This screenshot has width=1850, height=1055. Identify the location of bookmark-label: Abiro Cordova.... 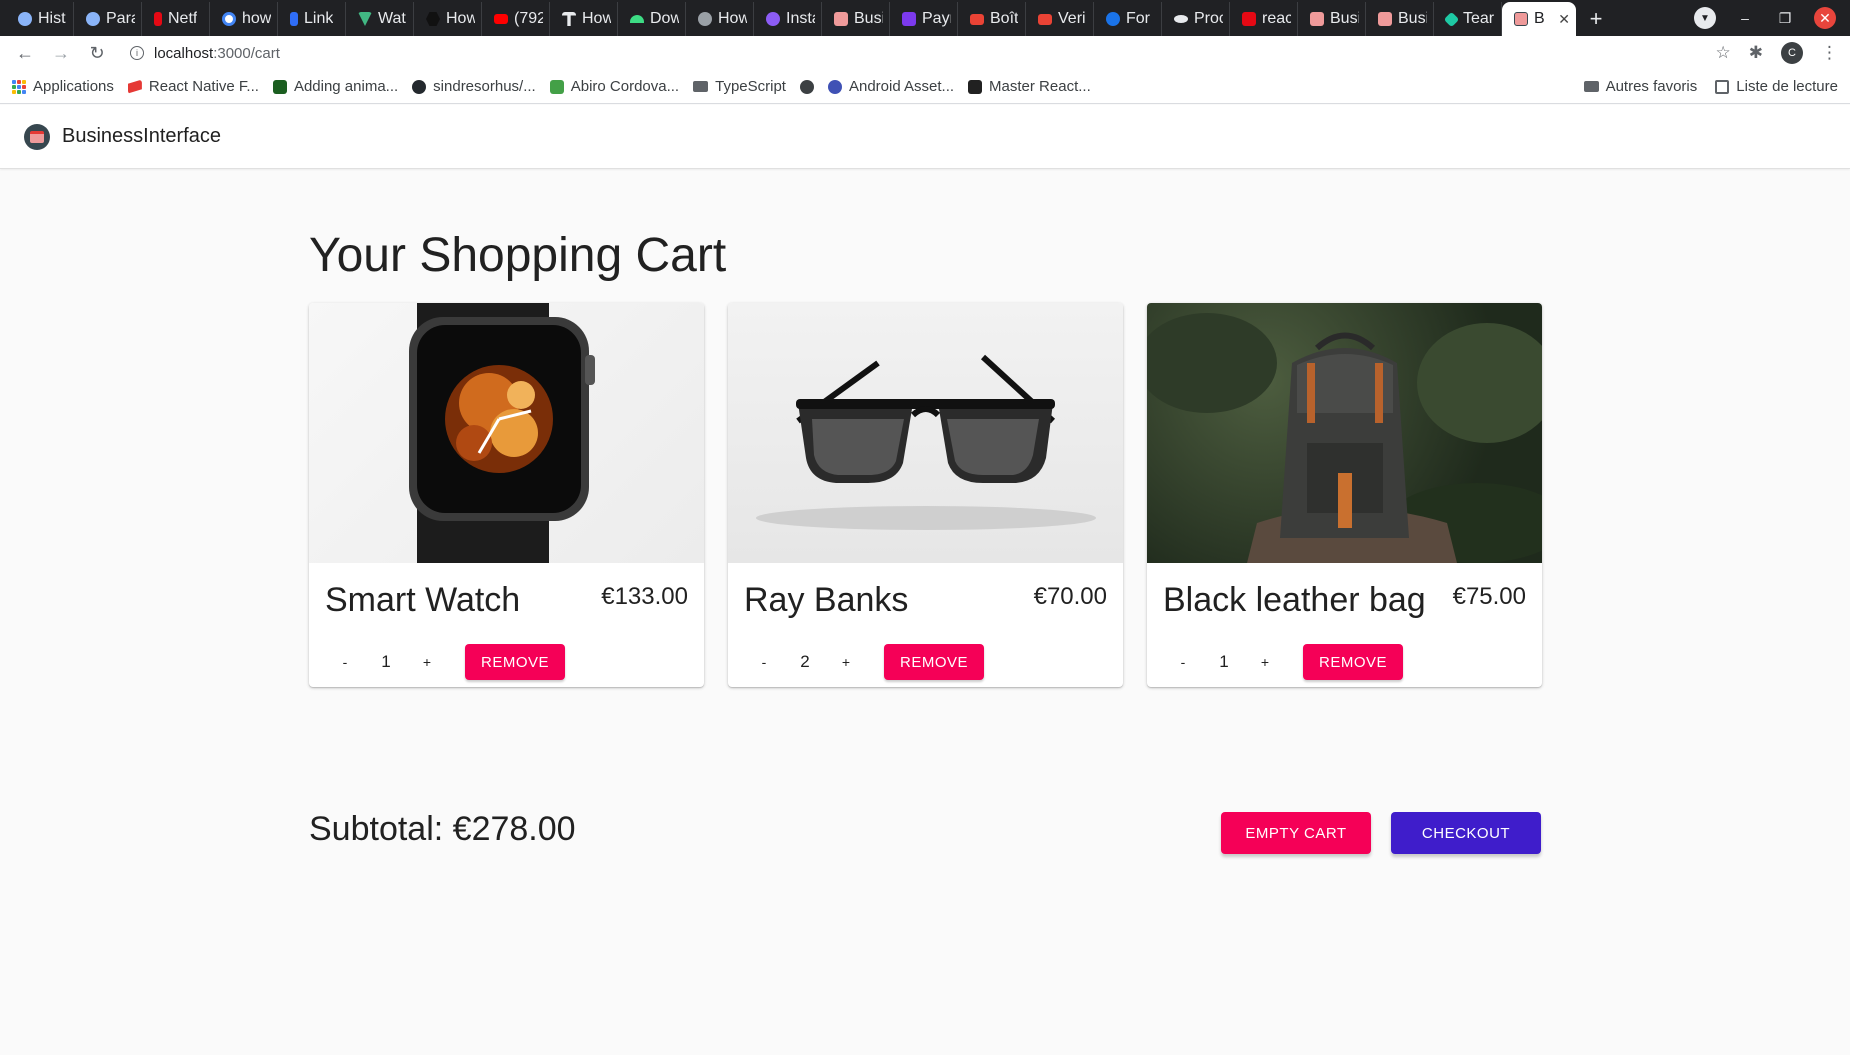
(625, 86).